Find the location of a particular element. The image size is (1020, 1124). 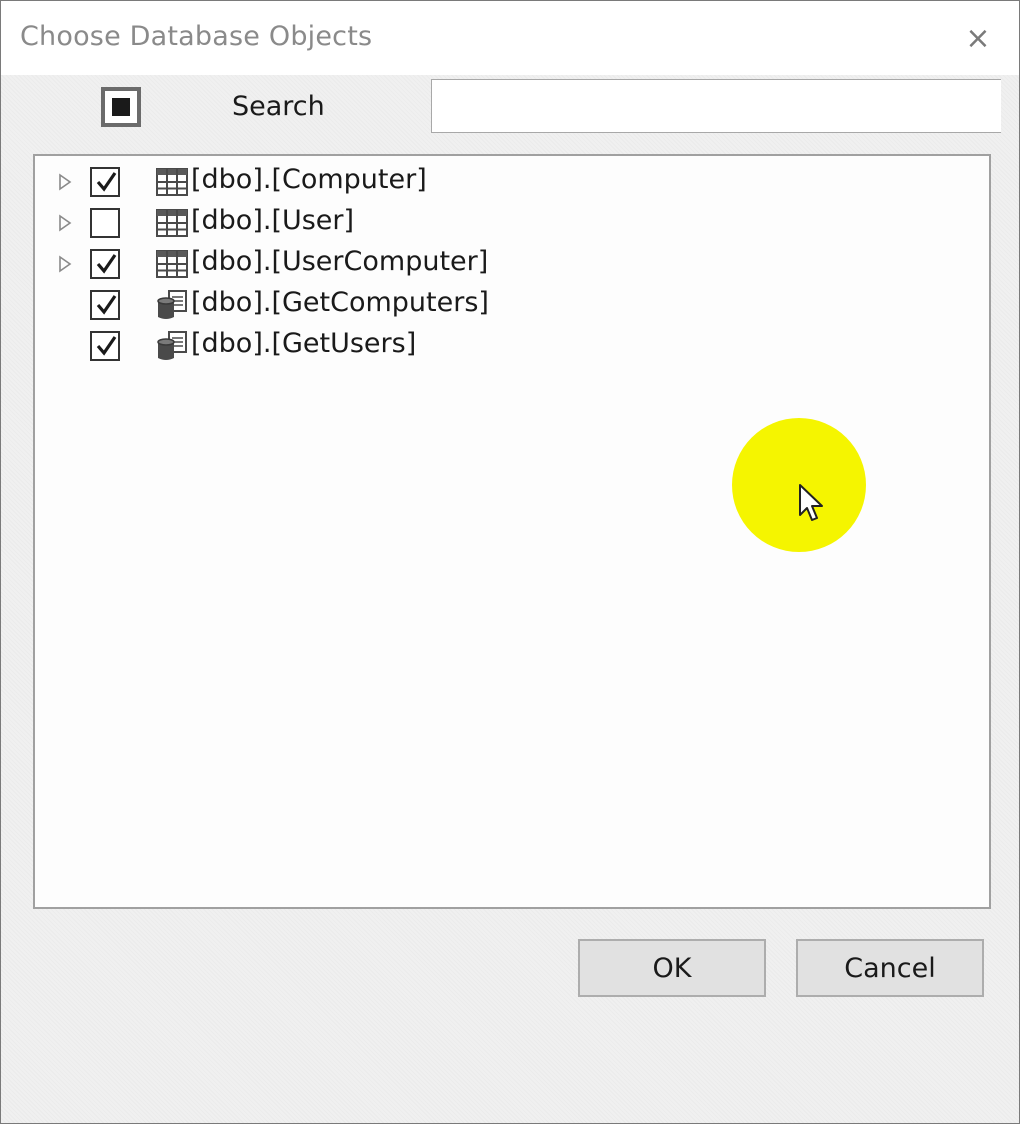

cancel-button: Cancel is located at coordinates (890, 968).